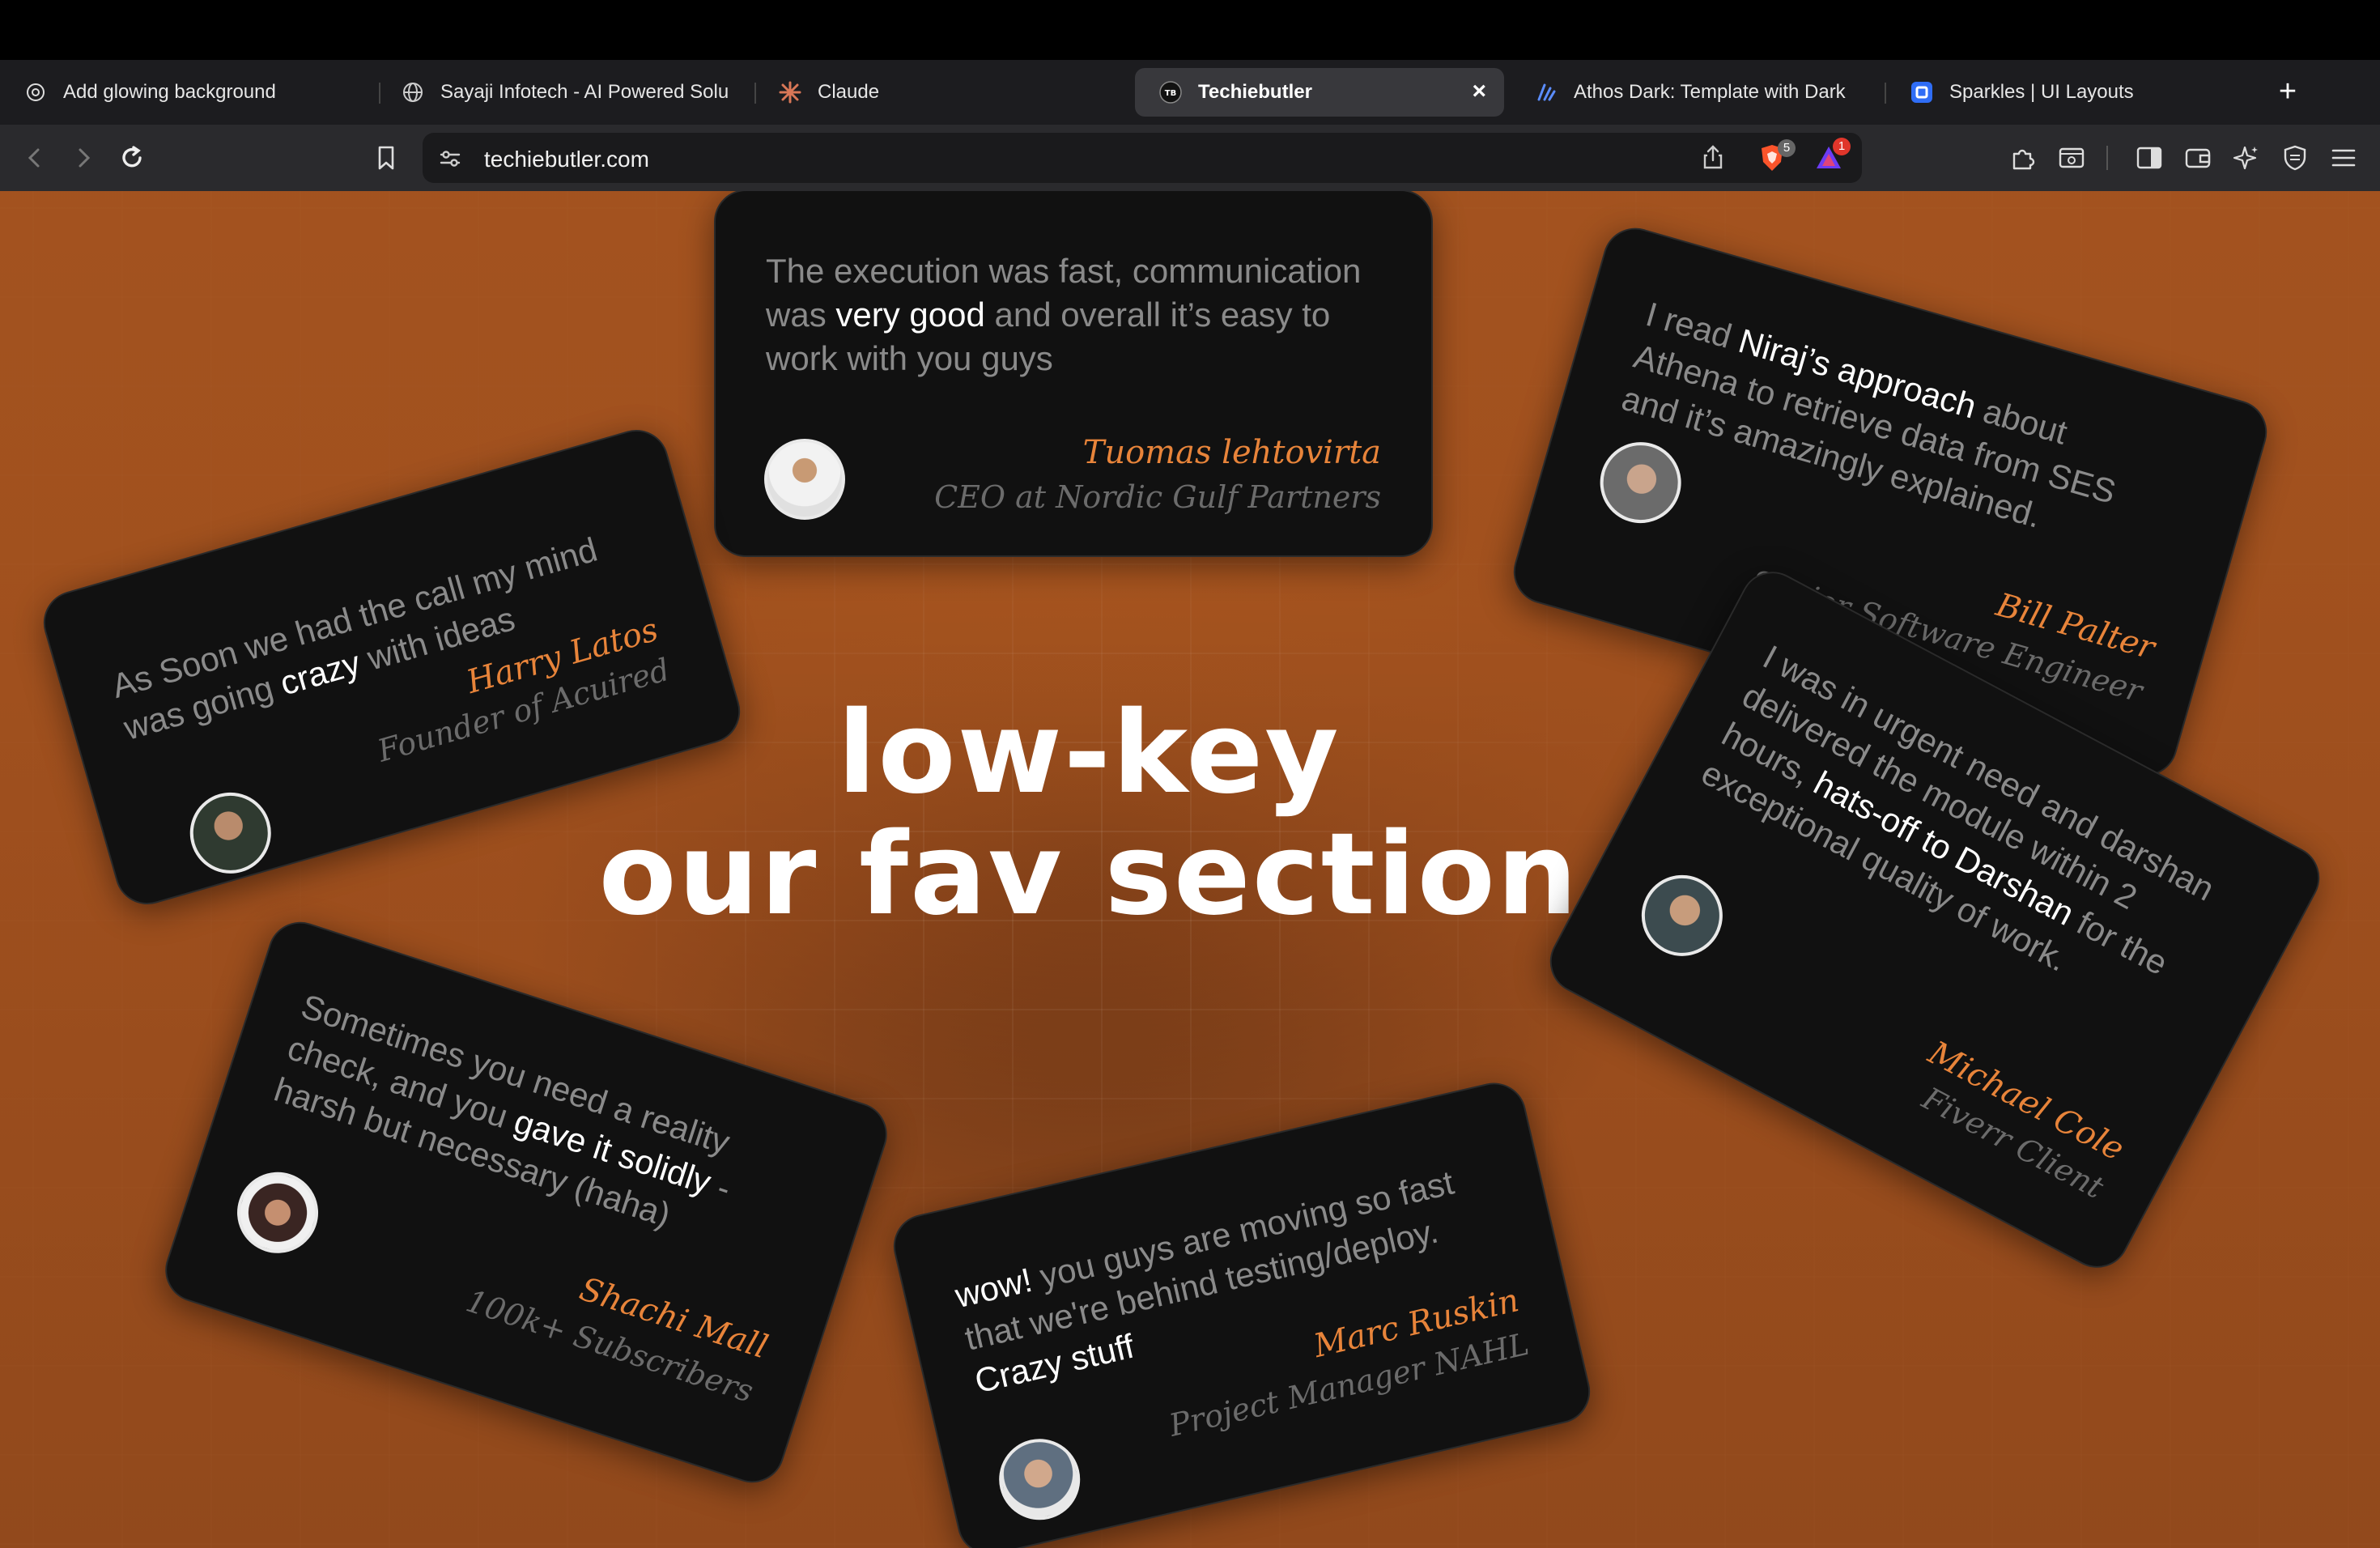 Image resolution: width=2380 pixels, height=1548 pixels. What do you see at coordinates (2343, 158) in the screenshot?
I see `menu-icon` at bounding box center [2343, 158].